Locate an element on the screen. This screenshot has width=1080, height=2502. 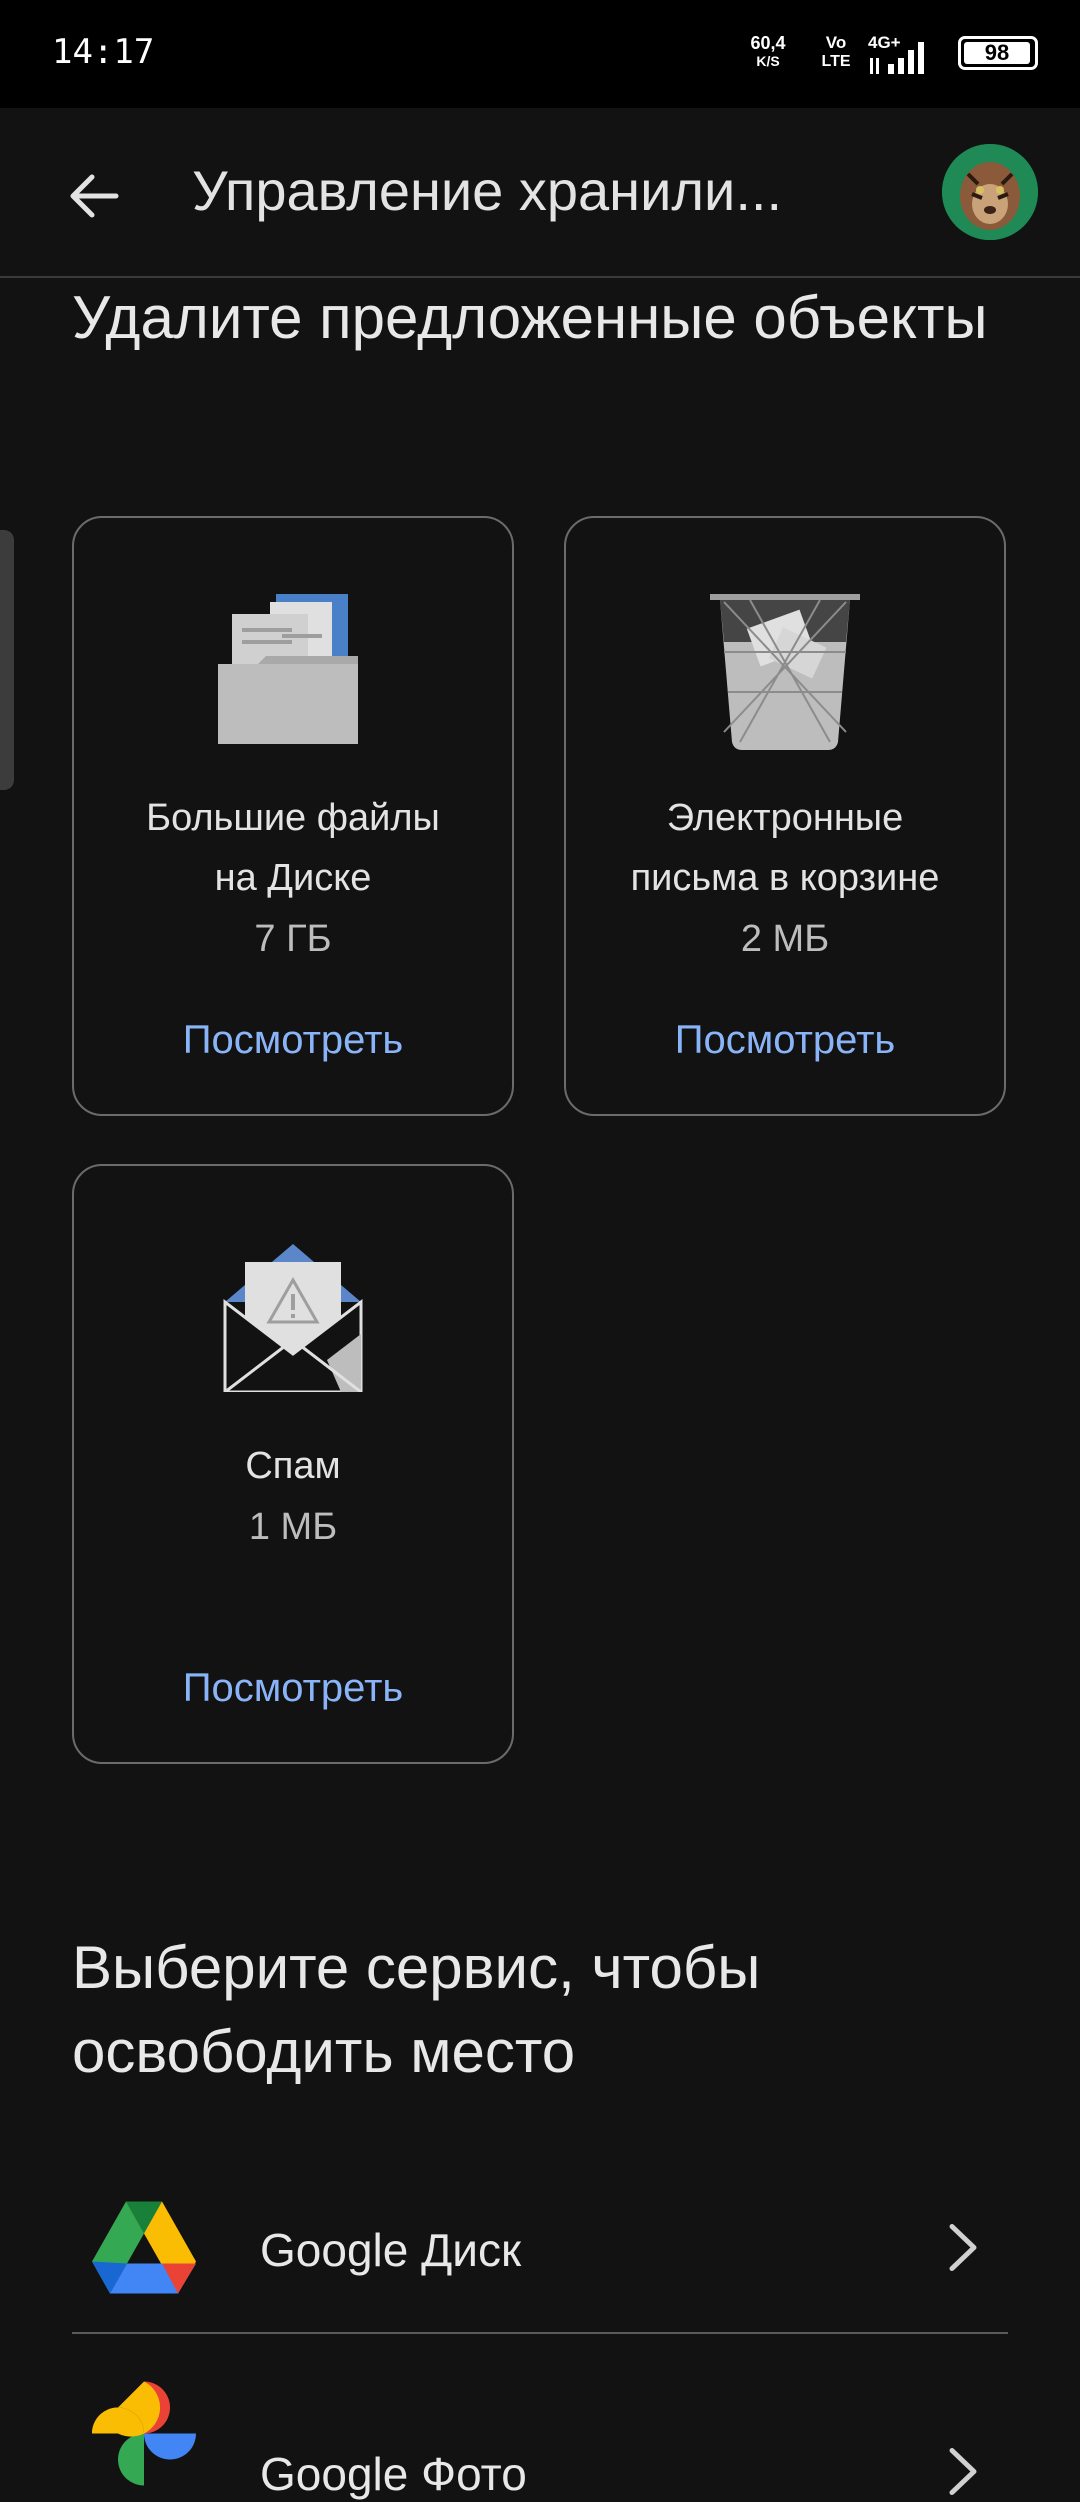
card-title: Спам is located at coordinates (293, 1466).